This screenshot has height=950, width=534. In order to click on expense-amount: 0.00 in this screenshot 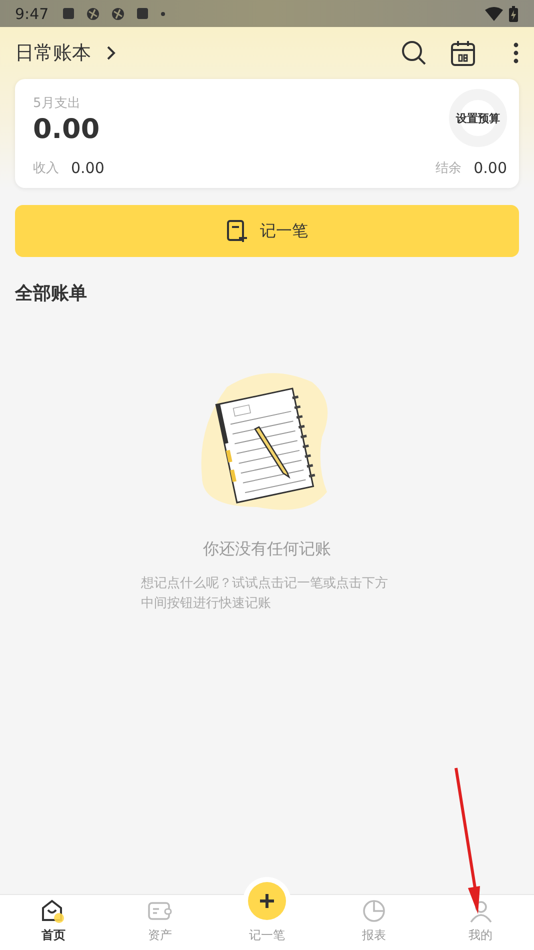, I will do `click(67, 129)`.